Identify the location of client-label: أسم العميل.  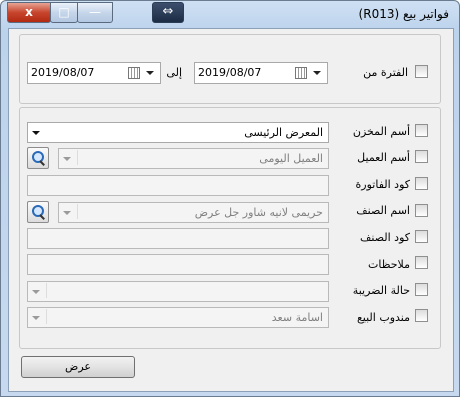
(383, 157).